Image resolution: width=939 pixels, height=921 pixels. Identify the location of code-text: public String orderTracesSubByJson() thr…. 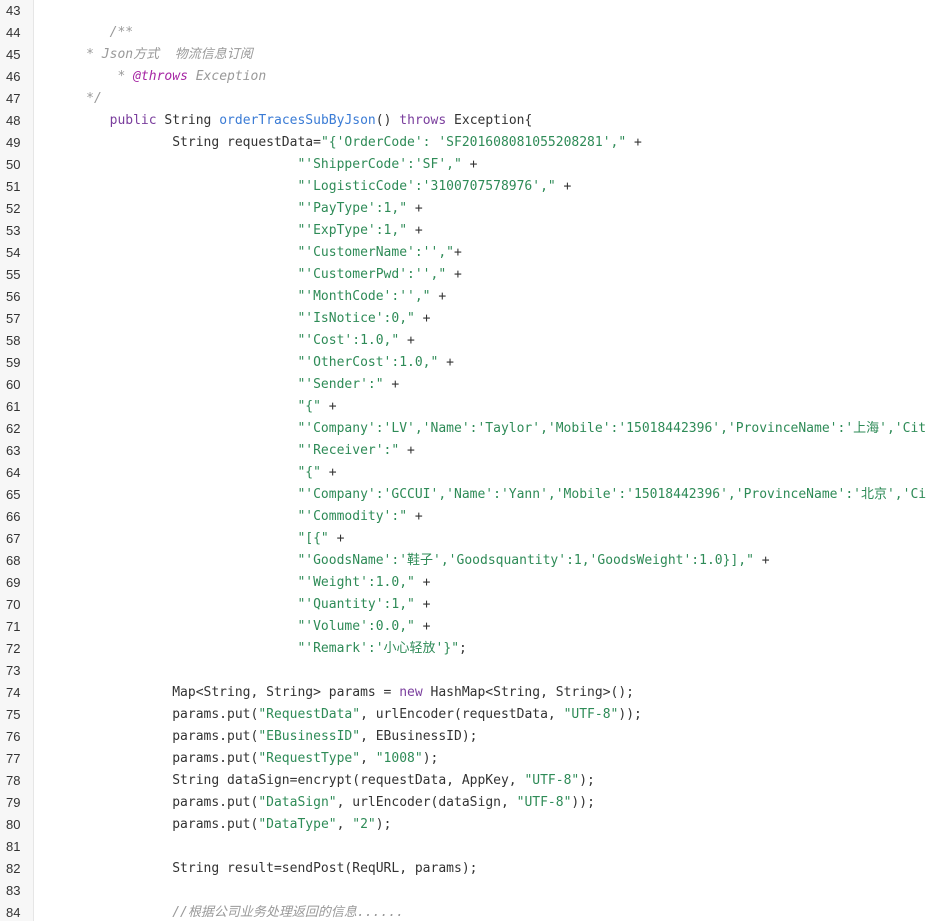
(290, 121).